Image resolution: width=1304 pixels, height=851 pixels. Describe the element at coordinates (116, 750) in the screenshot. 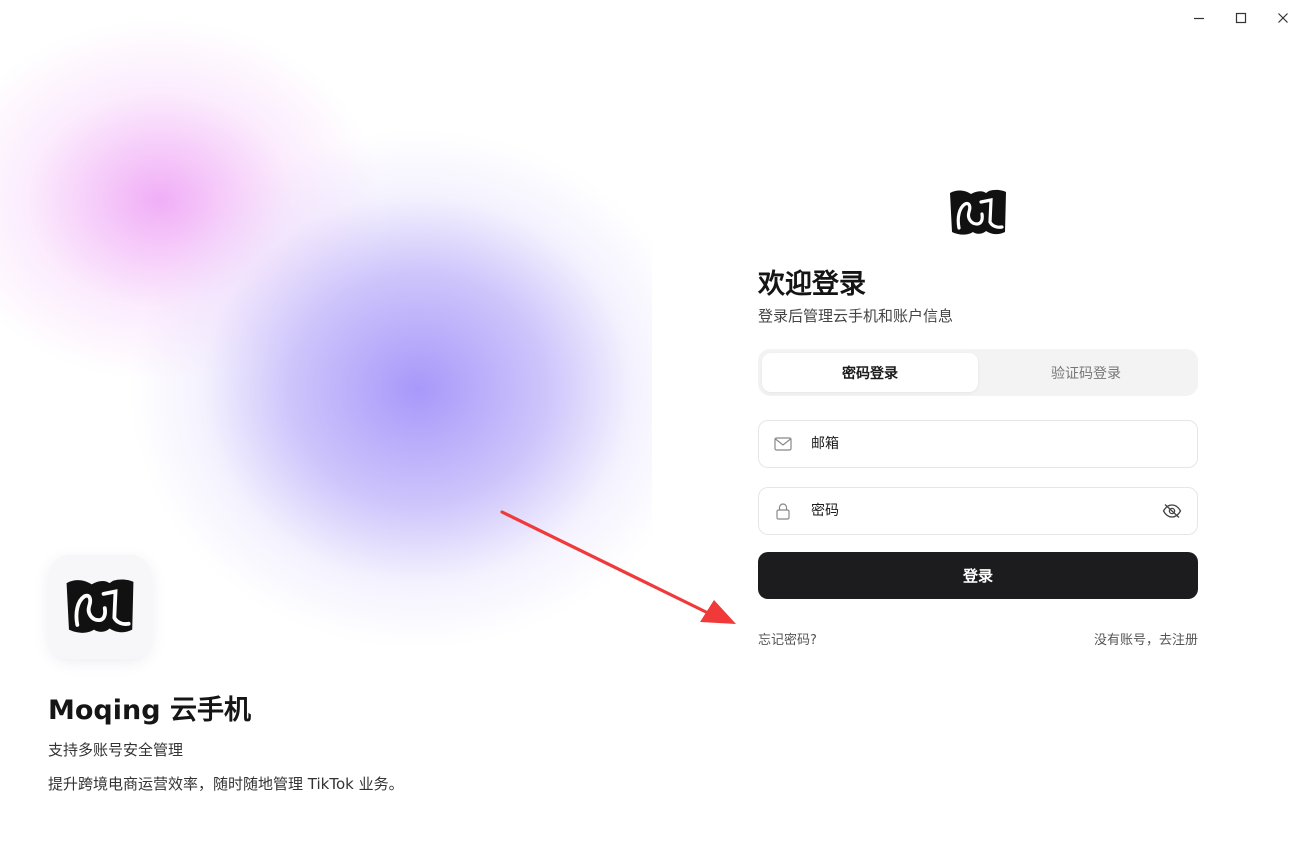

I see `tagline-primary: 支持多账号安全管理` at that location.